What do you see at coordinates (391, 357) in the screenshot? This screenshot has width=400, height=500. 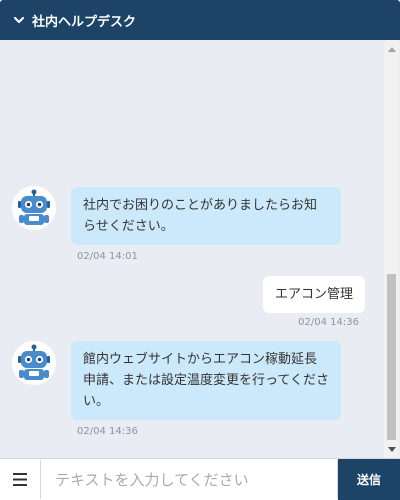 I see `scrollbar-thumb` at bounding box center [391, 357].